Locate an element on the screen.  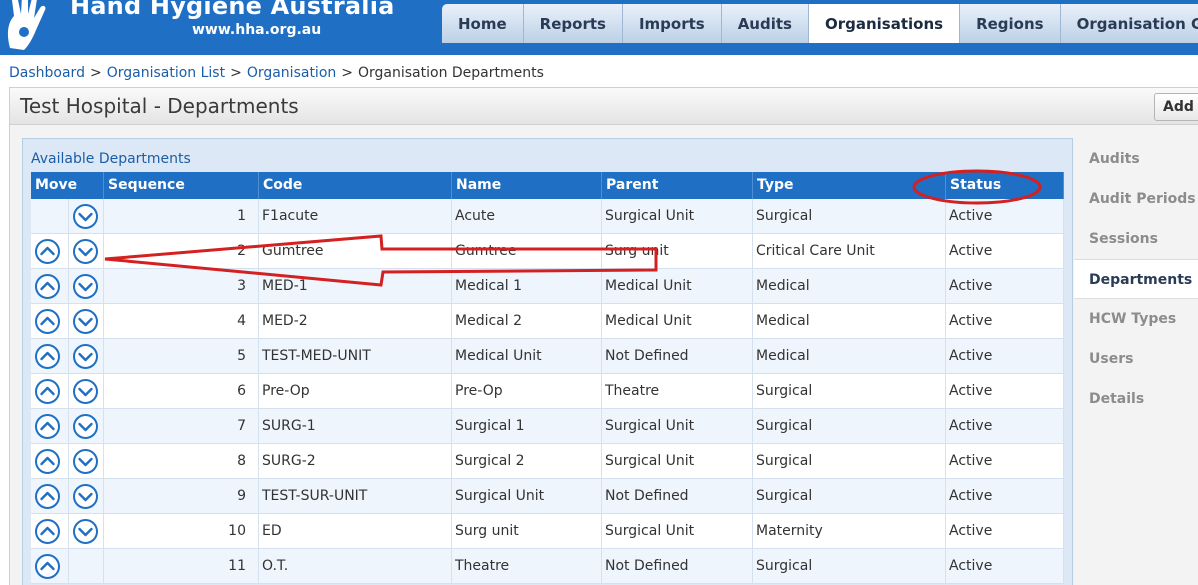
table-header: Move Sequence Code Name Parent Type Status is located at coordinates (547, 185).